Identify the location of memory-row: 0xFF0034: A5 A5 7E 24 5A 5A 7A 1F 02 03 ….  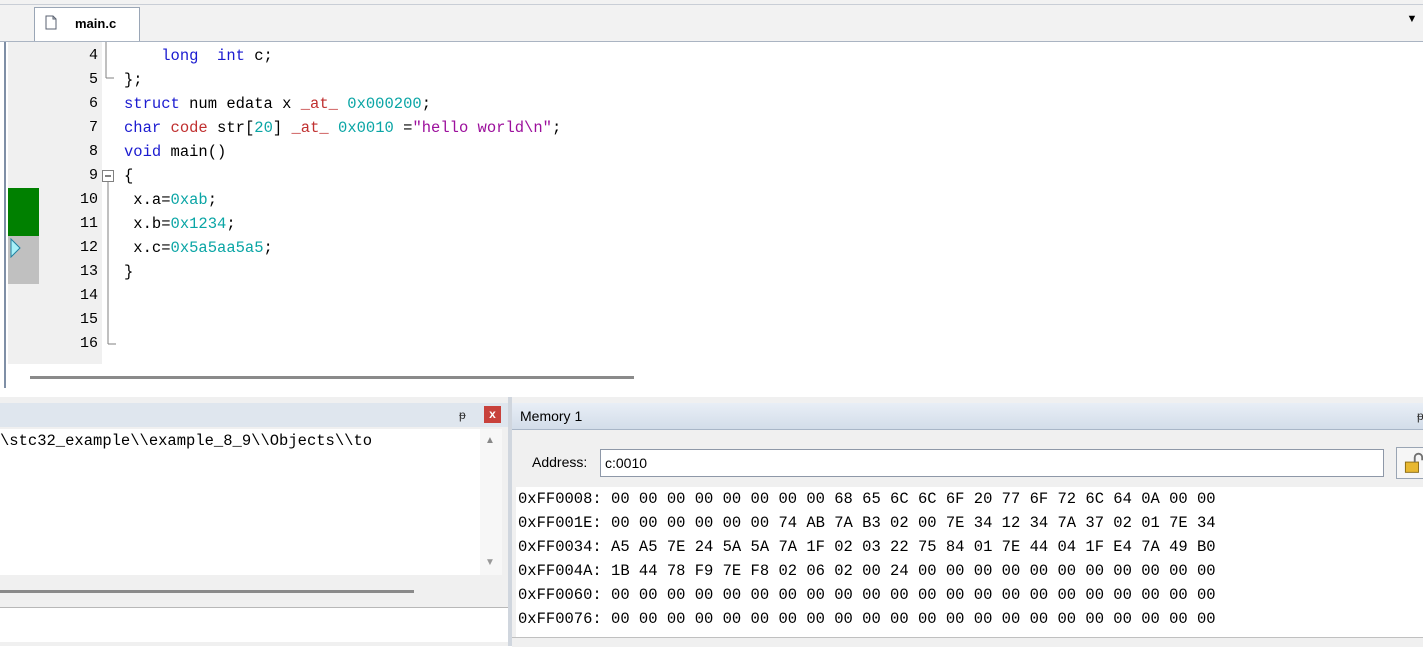
(867, 547).